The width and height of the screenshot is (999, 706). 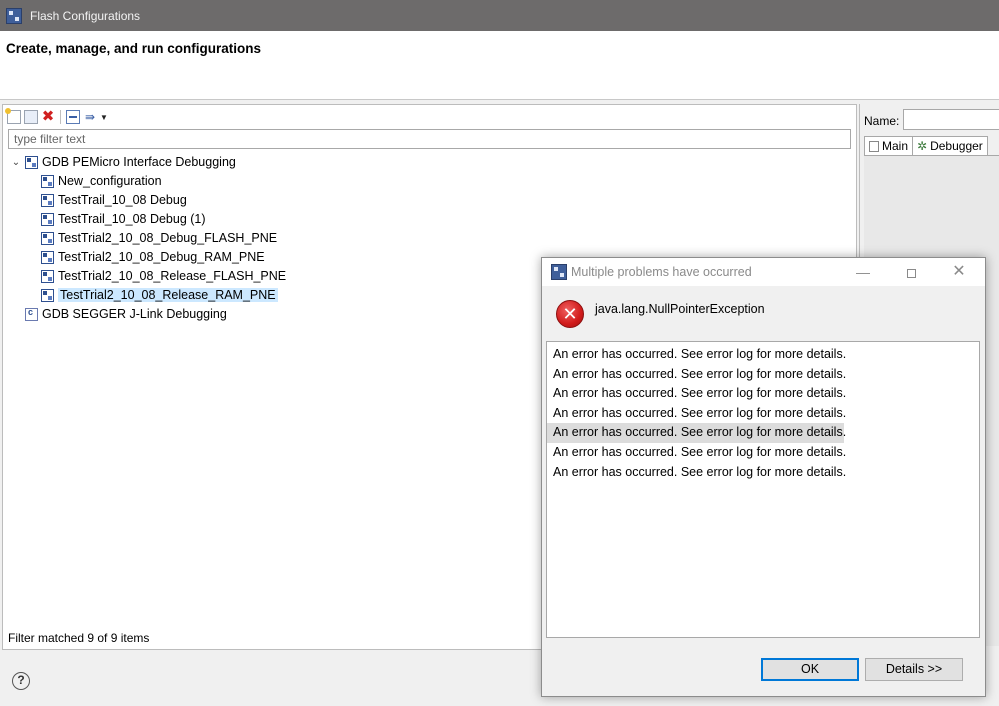 I want to click on c-config-group-icon, so click(x=31, y=314).